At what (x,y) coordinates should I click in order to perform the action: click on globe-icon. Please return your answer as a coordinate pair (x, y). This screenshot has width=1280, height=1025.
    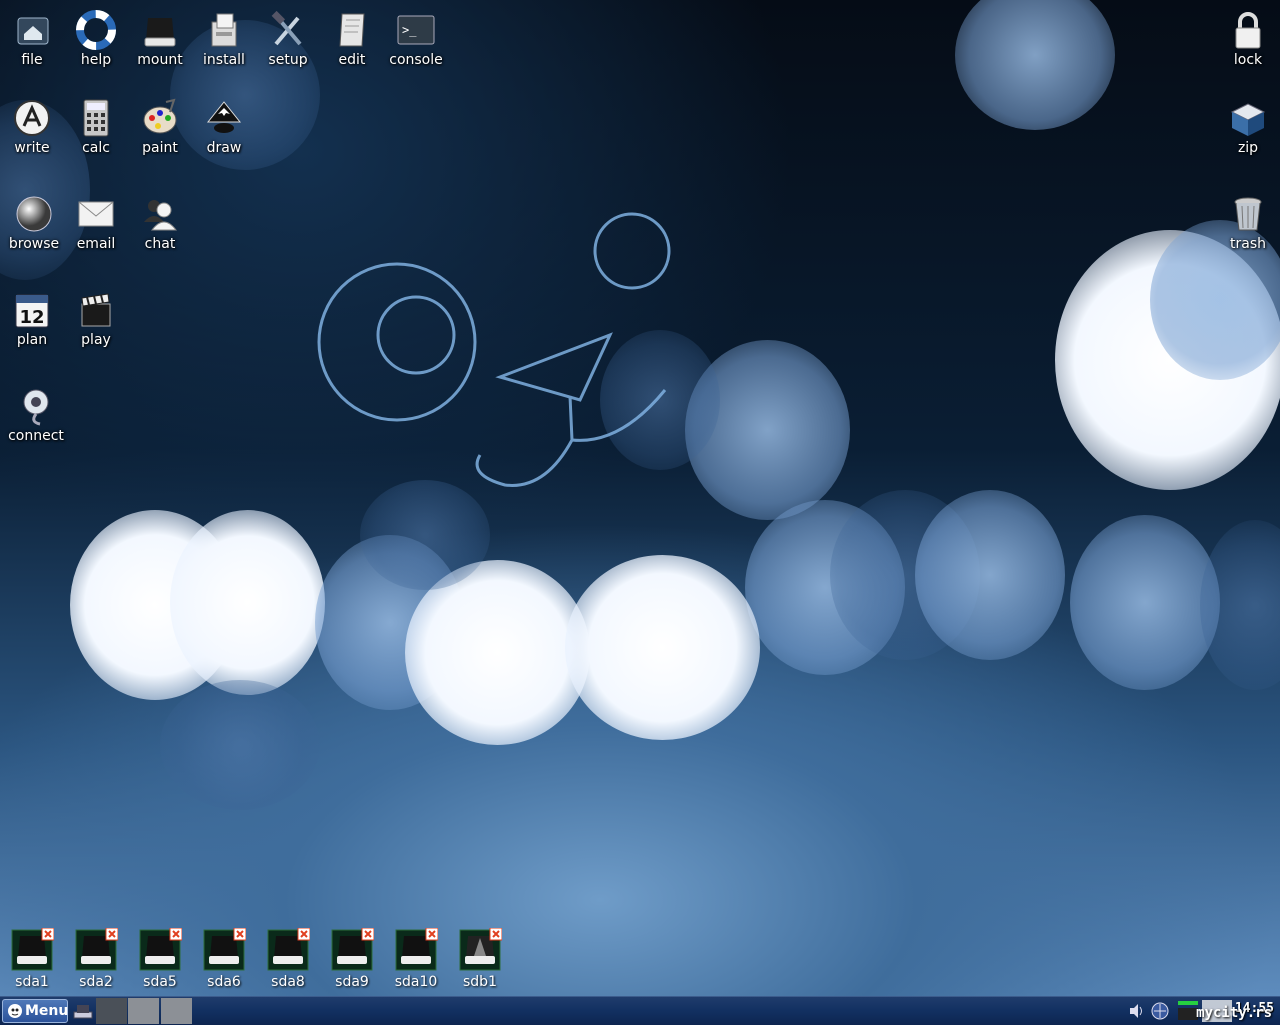
    Looking at the image, I should click on (34, 214).